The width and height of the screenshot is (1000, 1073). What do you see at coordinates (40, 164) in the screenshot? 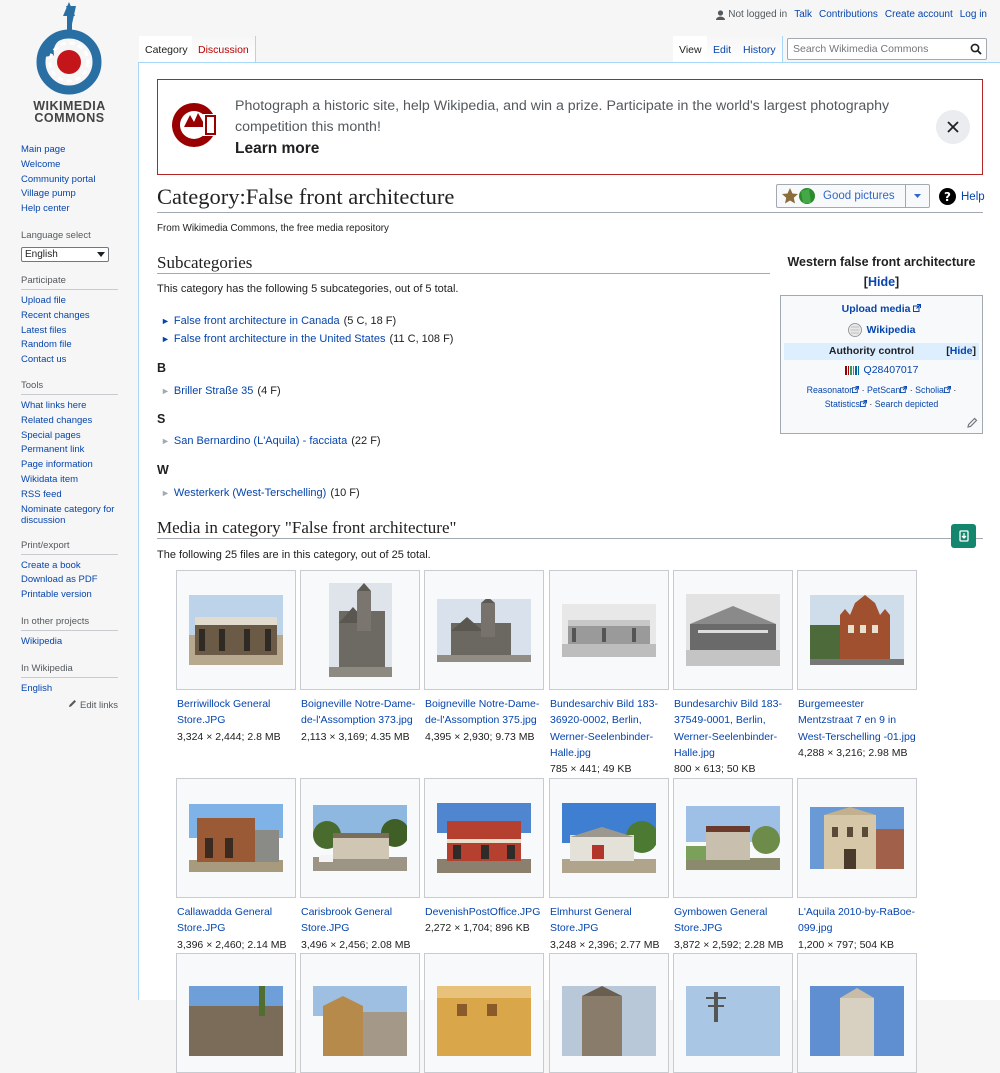
I see `sidebar-item-welcome: Welcome` at bounding box center [40, 164].